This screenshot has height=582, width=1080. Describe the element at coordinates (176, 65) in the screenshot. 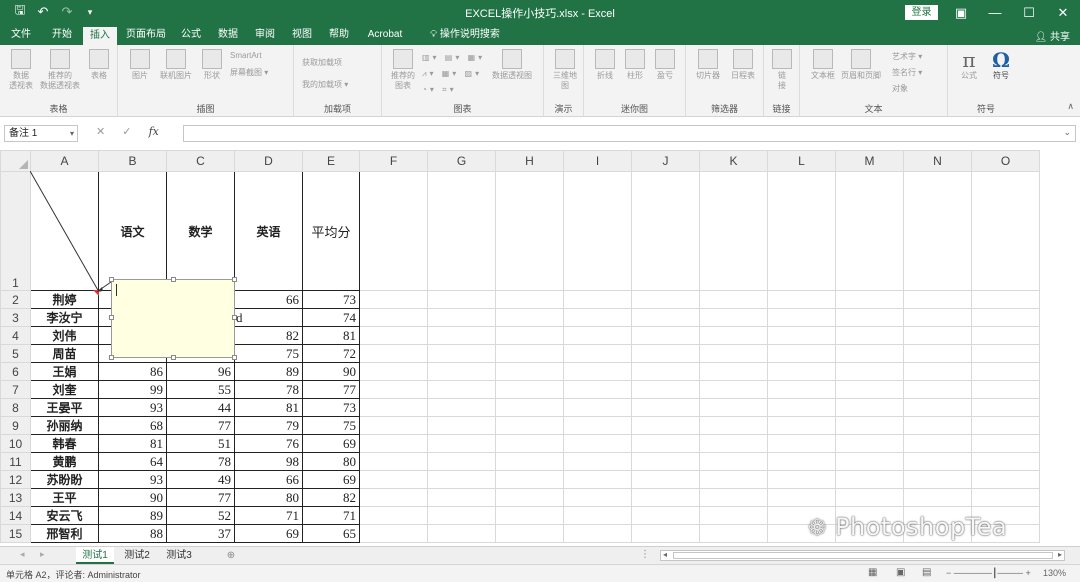

I see `online-pictures-button: 联机图片` at that location.